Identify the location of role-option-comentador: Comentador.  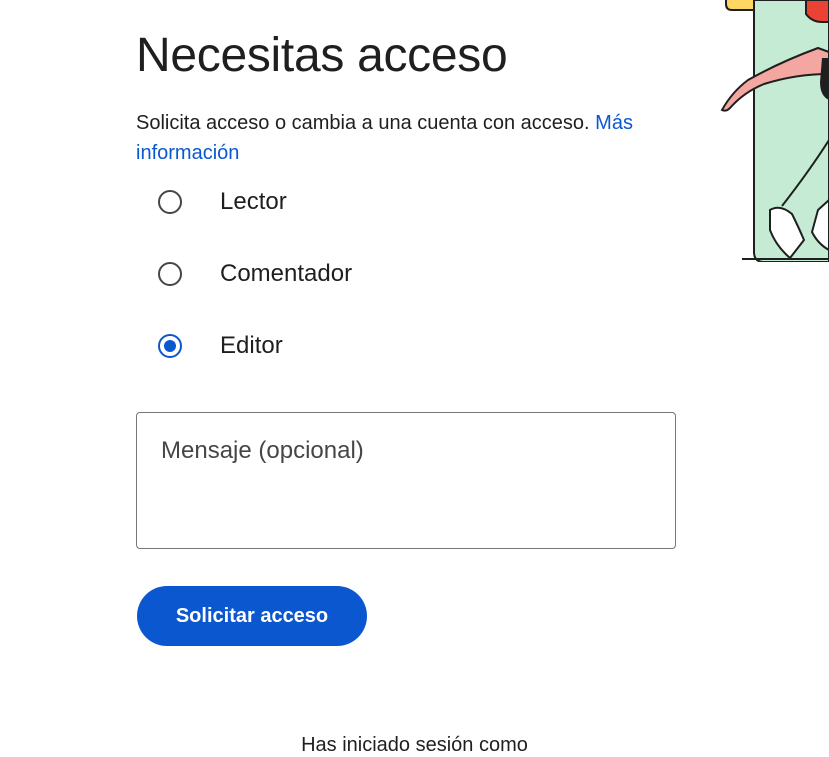
(308, 274).